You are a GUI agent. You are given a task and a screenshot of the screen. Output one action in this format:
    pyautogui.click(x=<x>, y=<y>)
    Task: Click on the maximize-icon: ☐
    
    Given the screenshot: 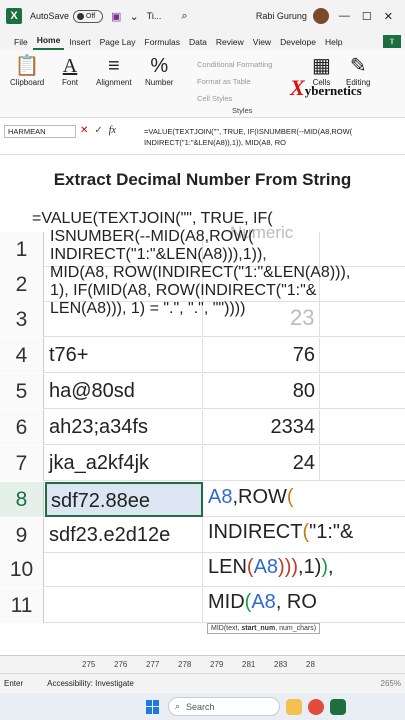 What is the action you would take?
    pyautogui.click(x=367, y=16)
    